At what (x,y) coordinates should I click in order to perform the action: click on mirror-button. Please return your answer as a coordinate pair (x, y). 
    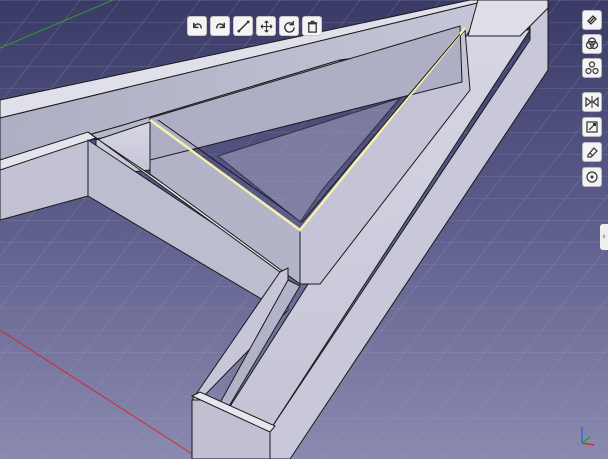
    Looking at the image, I should click on (592, 102).